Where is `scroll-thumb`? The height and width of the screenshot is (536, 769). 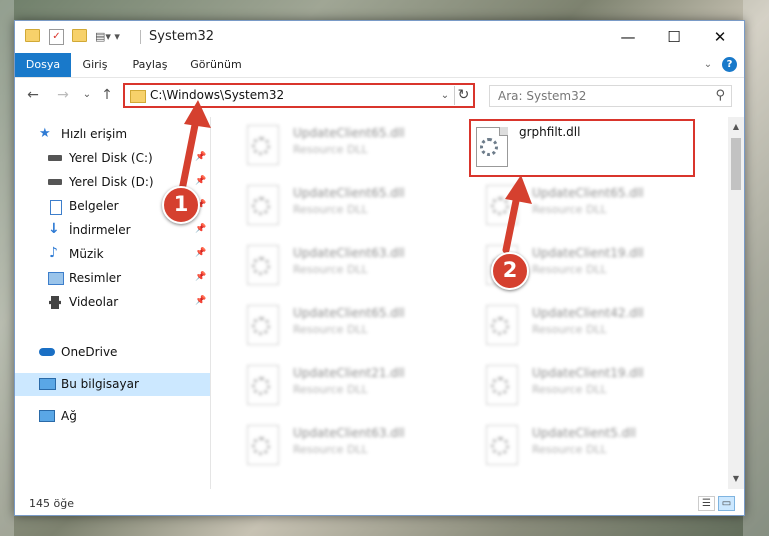
scroll-thumb is located at coordinates (736, 164).